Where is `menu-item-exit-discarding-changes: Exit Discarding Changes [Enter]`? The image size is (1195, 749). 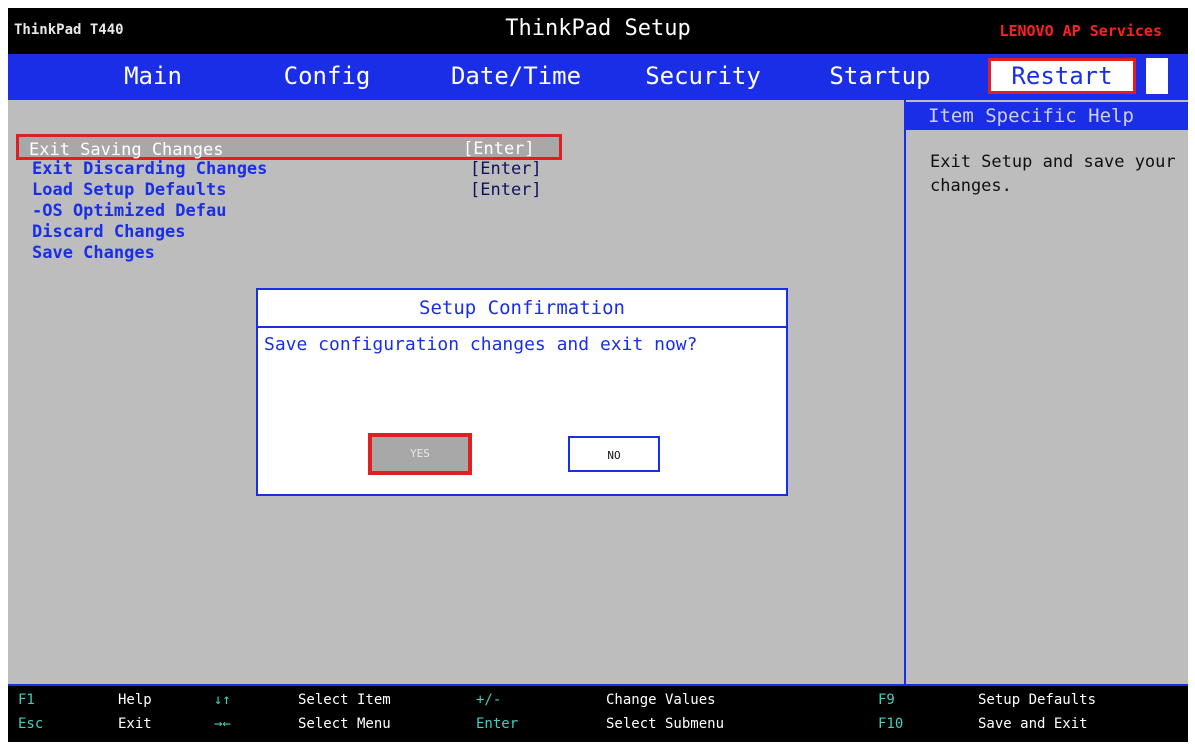
menu-item-exit-discarding-changes: Exit Discarding Changes [Enter] is located at coordinates (297, 169).